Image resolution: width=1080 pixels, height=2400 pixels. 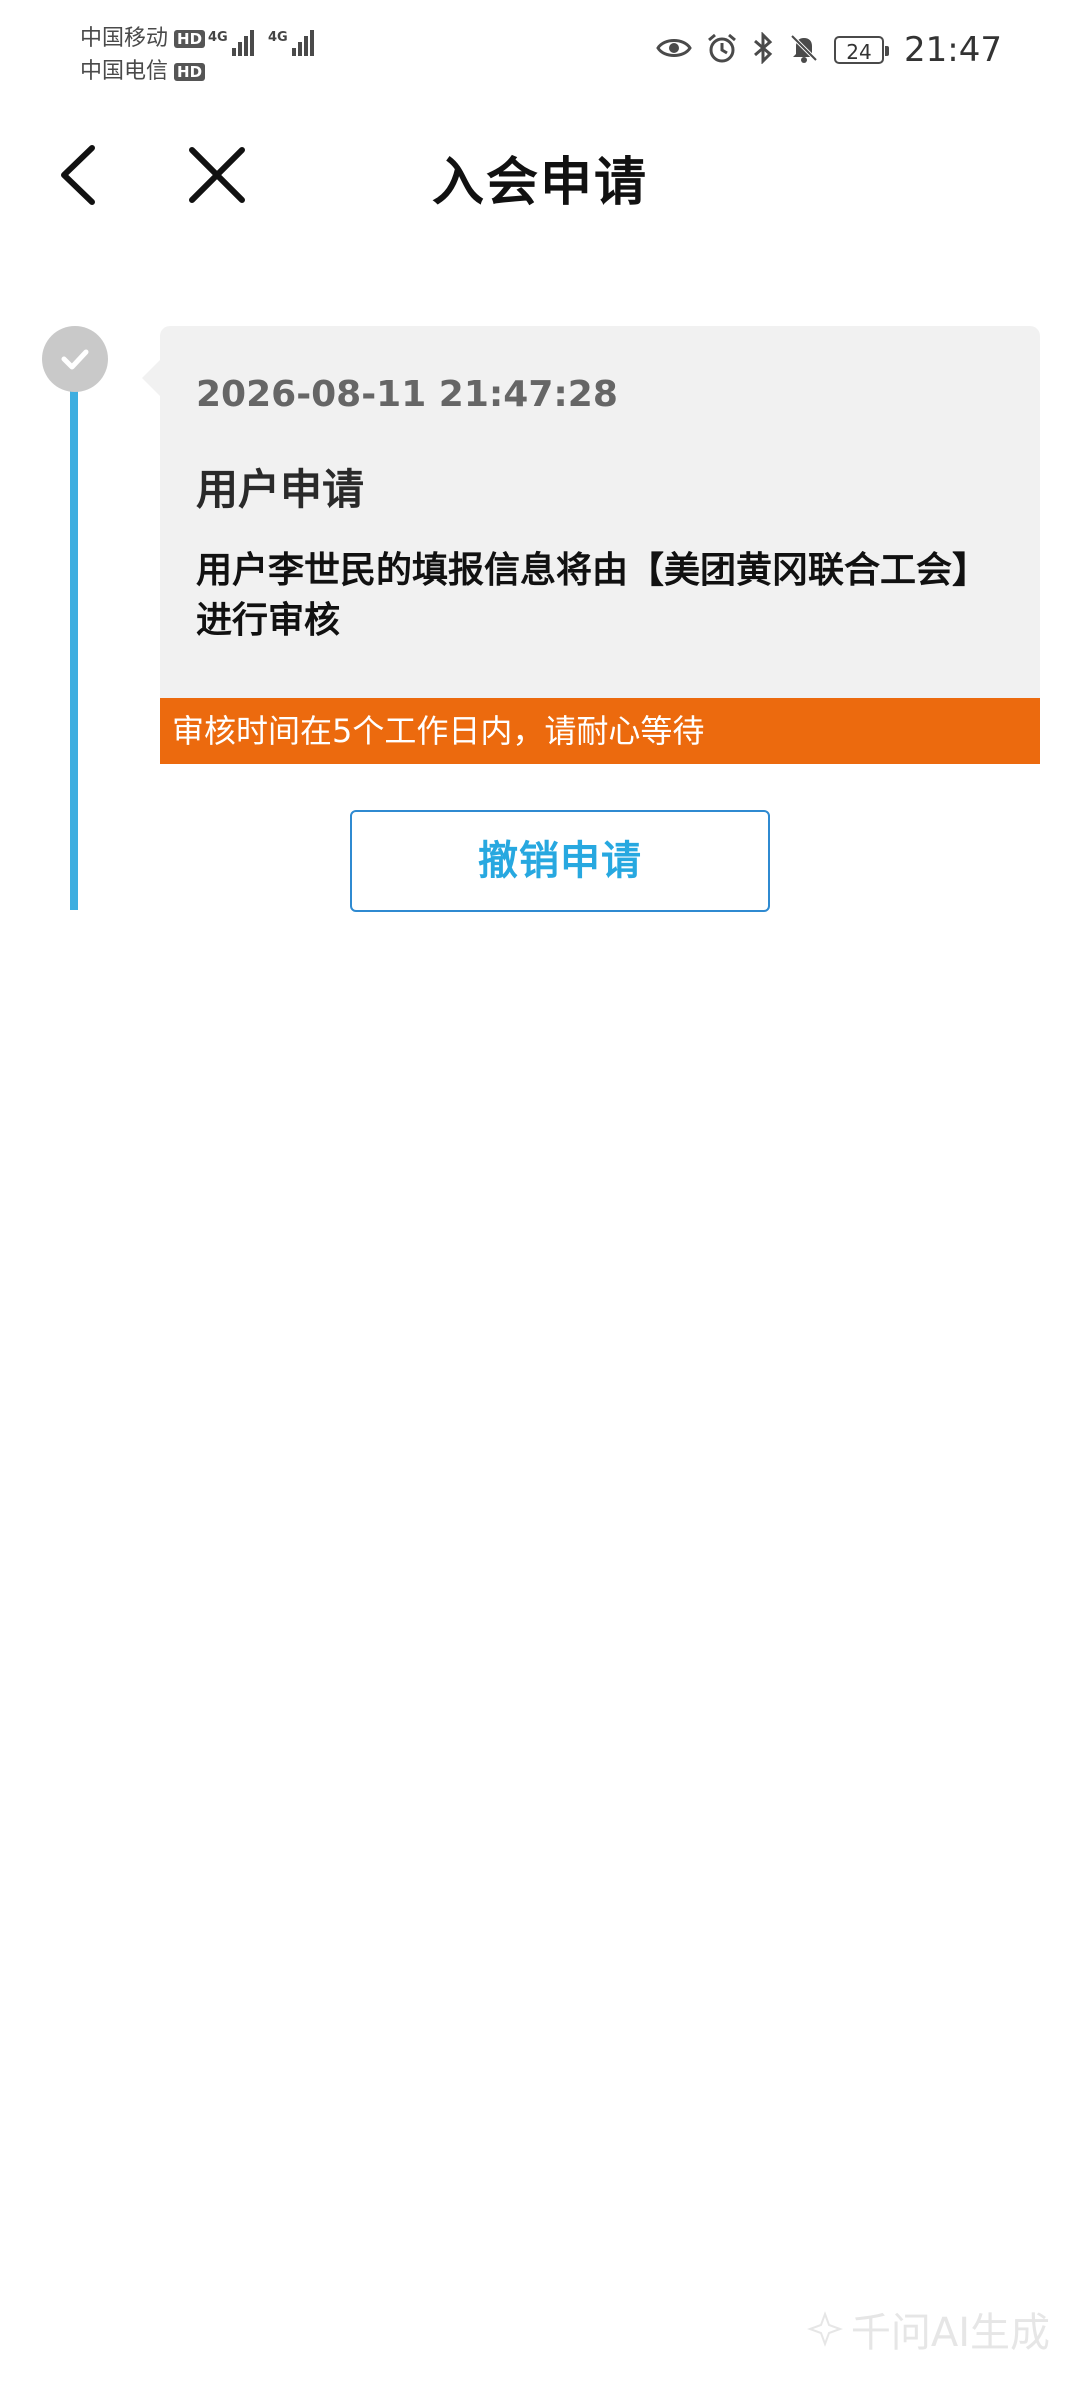 I want to click on carrier-row-1: 中国移动 HD, so click(x=143, y=38).